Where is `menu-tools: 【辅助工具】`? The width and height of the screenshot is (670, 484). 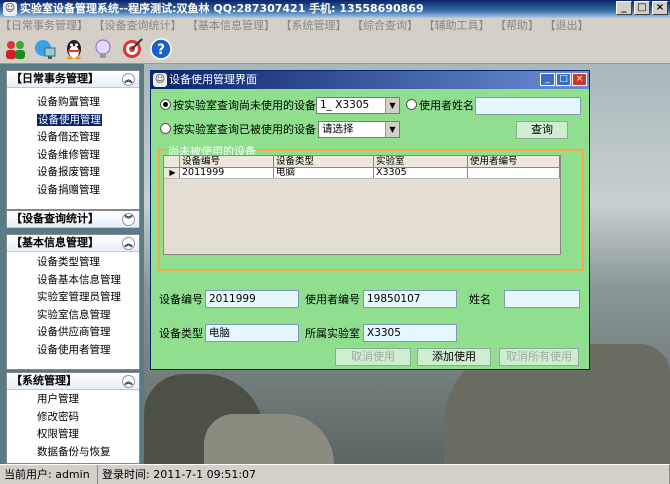
menu-tools: 【辅助工具】 is located at coordinates (457, 25).